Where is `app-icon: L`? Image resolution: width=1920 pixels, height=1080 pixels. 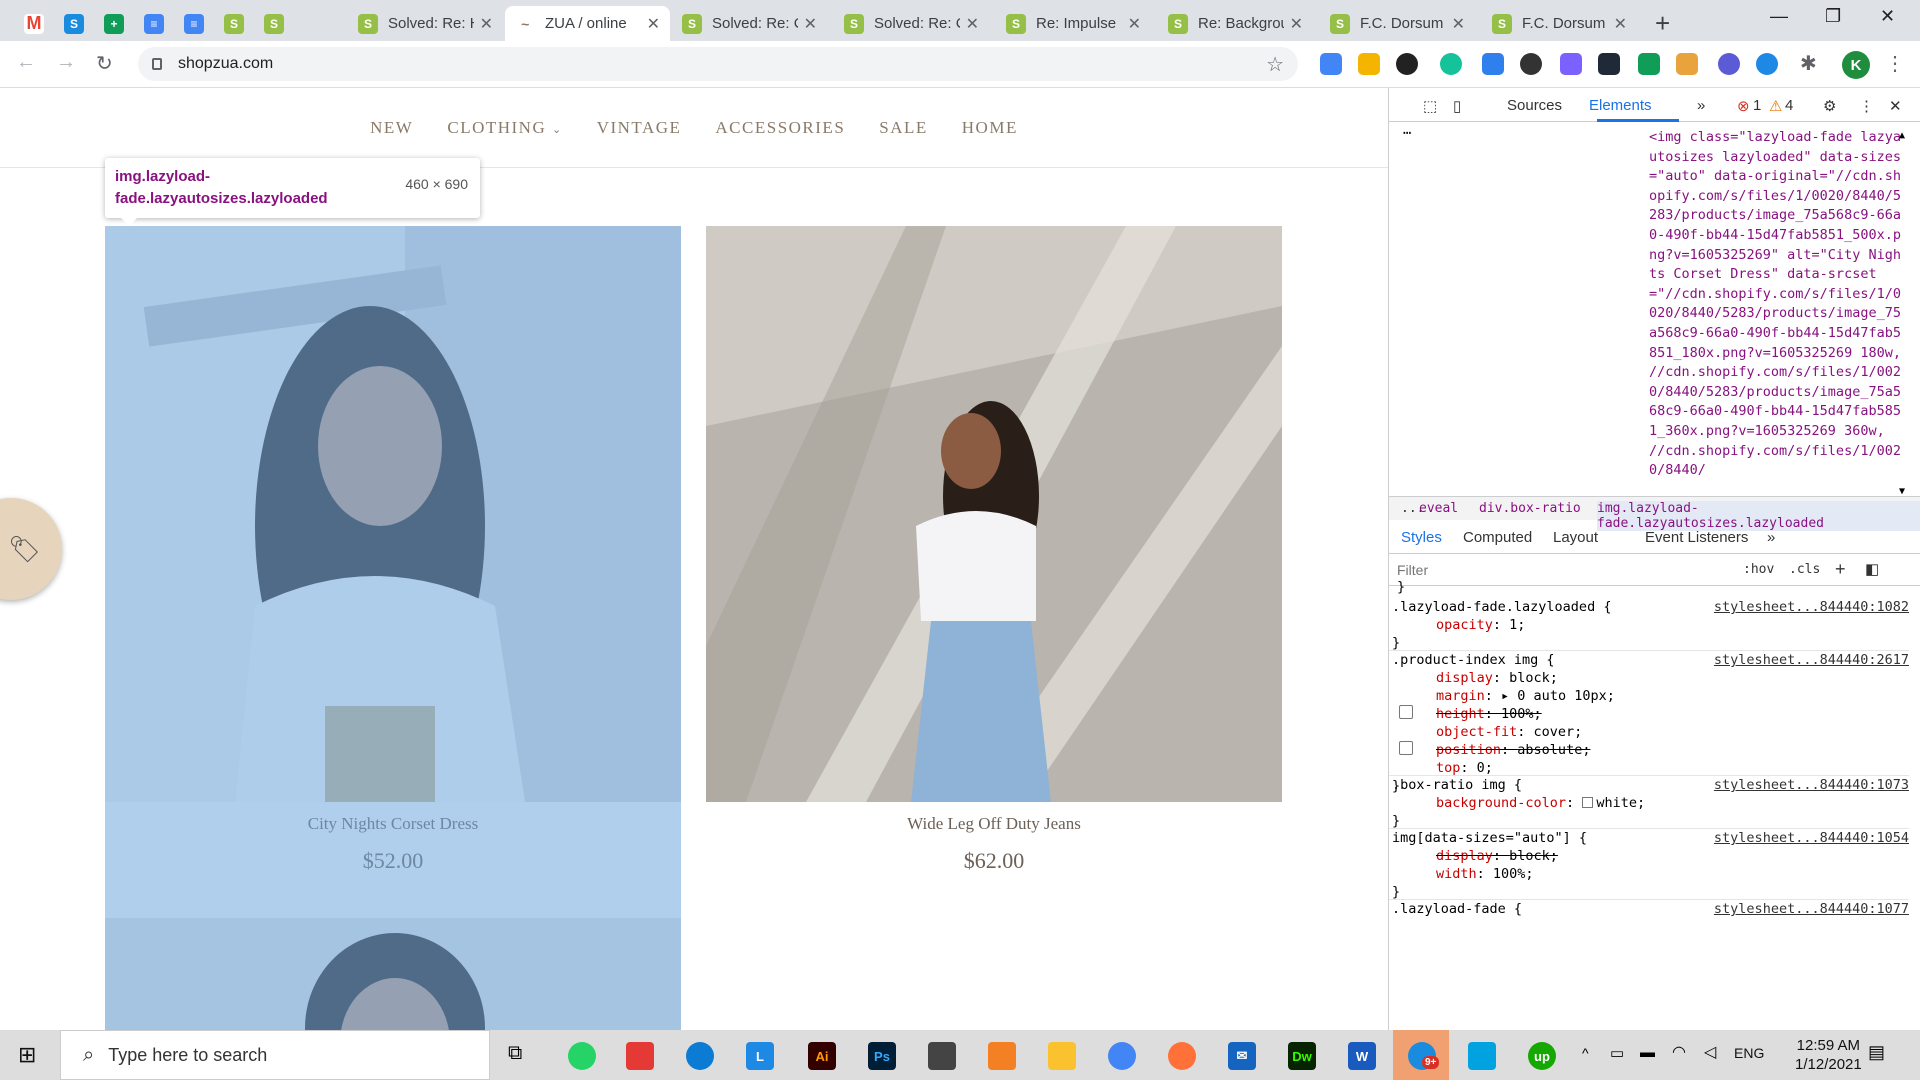 app-icon: L is located at coordinates (760, 1056).